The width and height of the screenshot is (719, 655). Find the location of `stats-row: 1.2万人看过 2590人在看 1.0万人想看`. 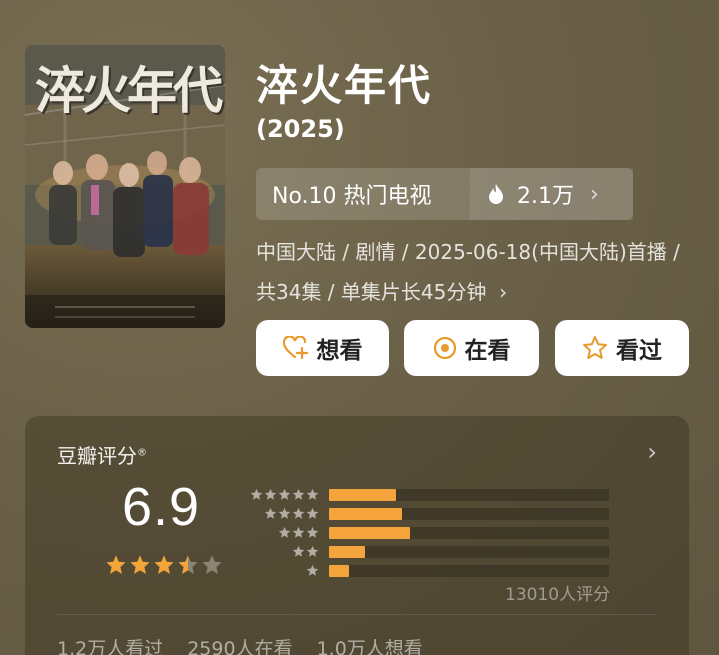

stats-row: 1.2万人看过 2590人在看 1.0万人想看 is located at coordinates (240, 644).